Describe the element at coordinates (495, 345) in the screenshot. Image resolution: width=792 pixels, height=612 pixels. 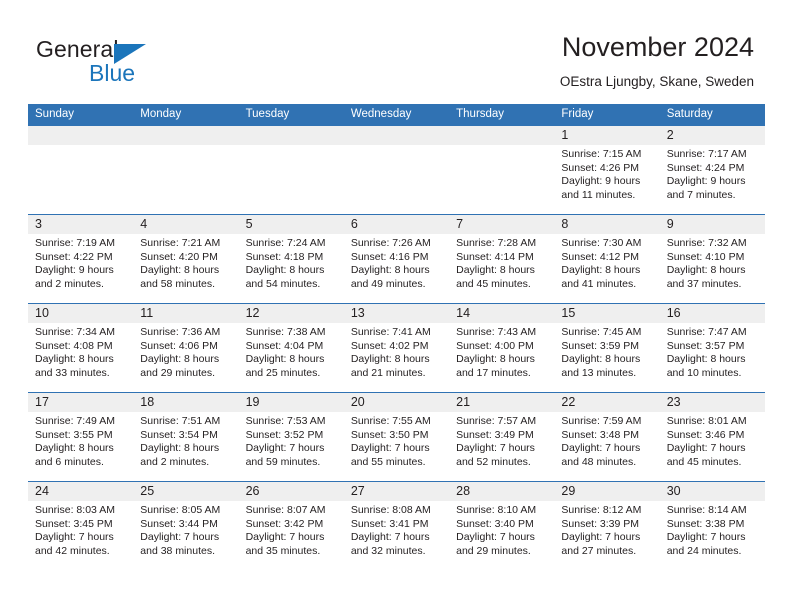
I see `sunset-text: Sunset: 4:00 PM` at that location.